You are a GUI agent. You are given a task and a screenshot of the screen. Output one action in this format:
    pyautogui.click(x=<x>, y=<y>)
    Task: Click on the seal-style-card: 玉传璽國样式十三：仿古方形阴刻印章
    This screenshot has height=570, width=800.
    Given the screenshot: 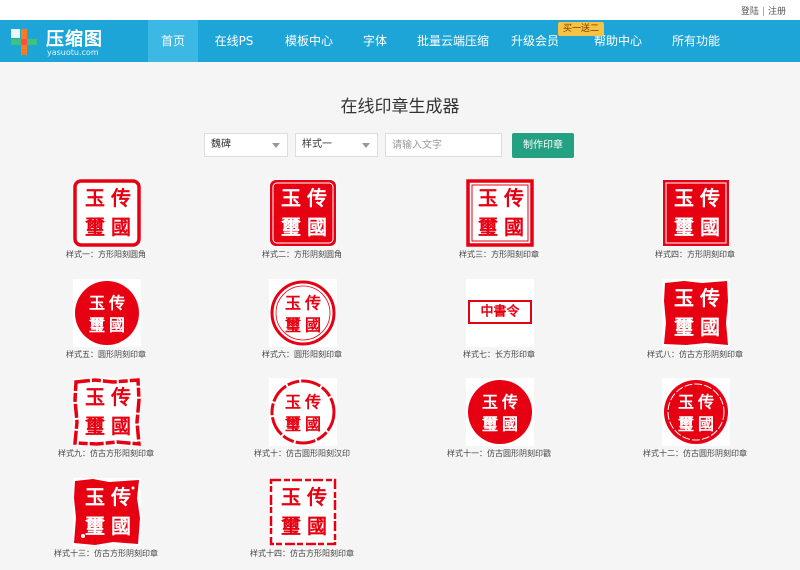 What is the action you would take?
    pyautogui.click(x=106, y=523)
    